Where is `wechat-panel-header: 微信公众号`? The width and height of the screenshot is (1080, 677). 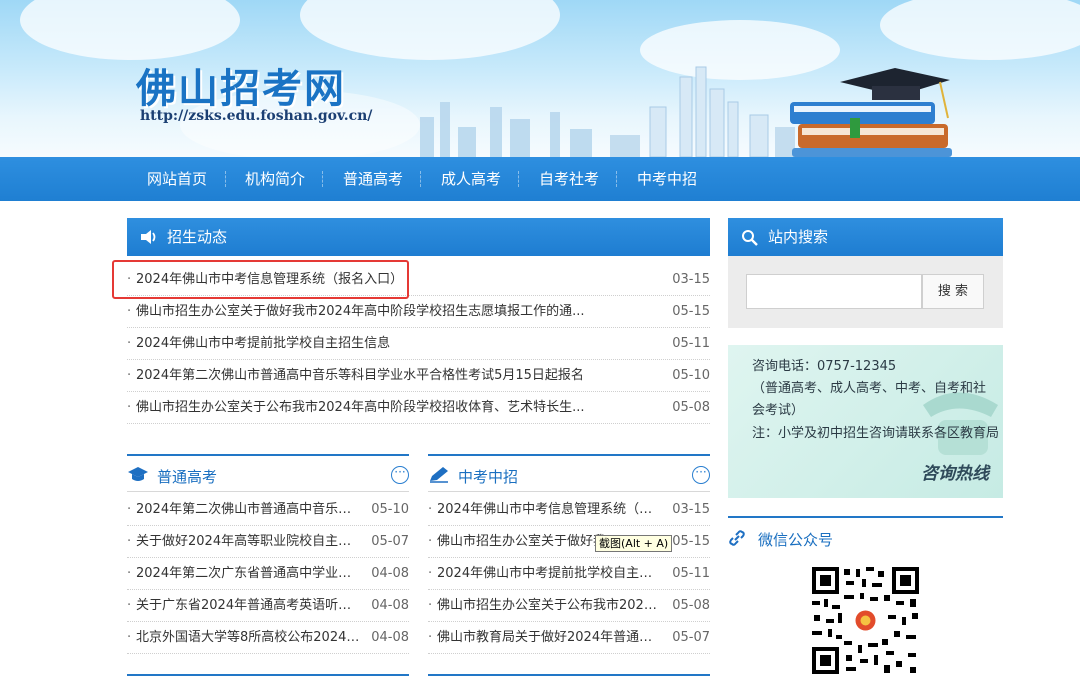 wechat-panel-header: 微信公众号 is located at coordinates (865, 536).